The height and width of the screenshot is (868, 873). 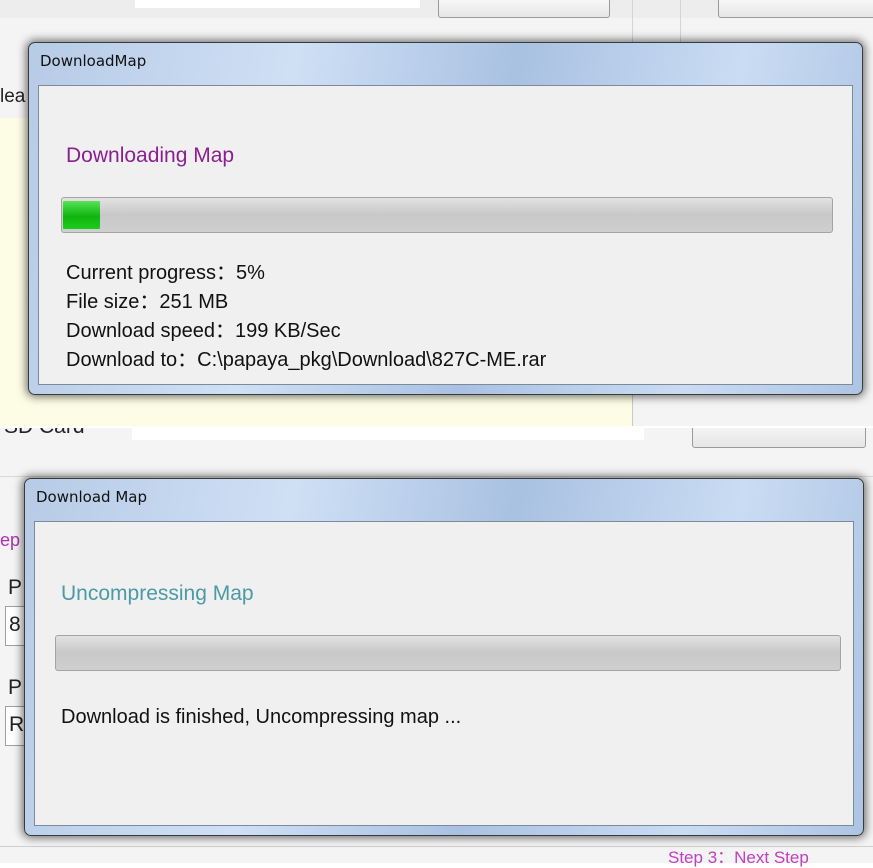 What do you see at coordinates (157, 593) in the screenshot?
I see `uncompressing-map-heading: Uncompressing Map` at bounding box center [157, 593].